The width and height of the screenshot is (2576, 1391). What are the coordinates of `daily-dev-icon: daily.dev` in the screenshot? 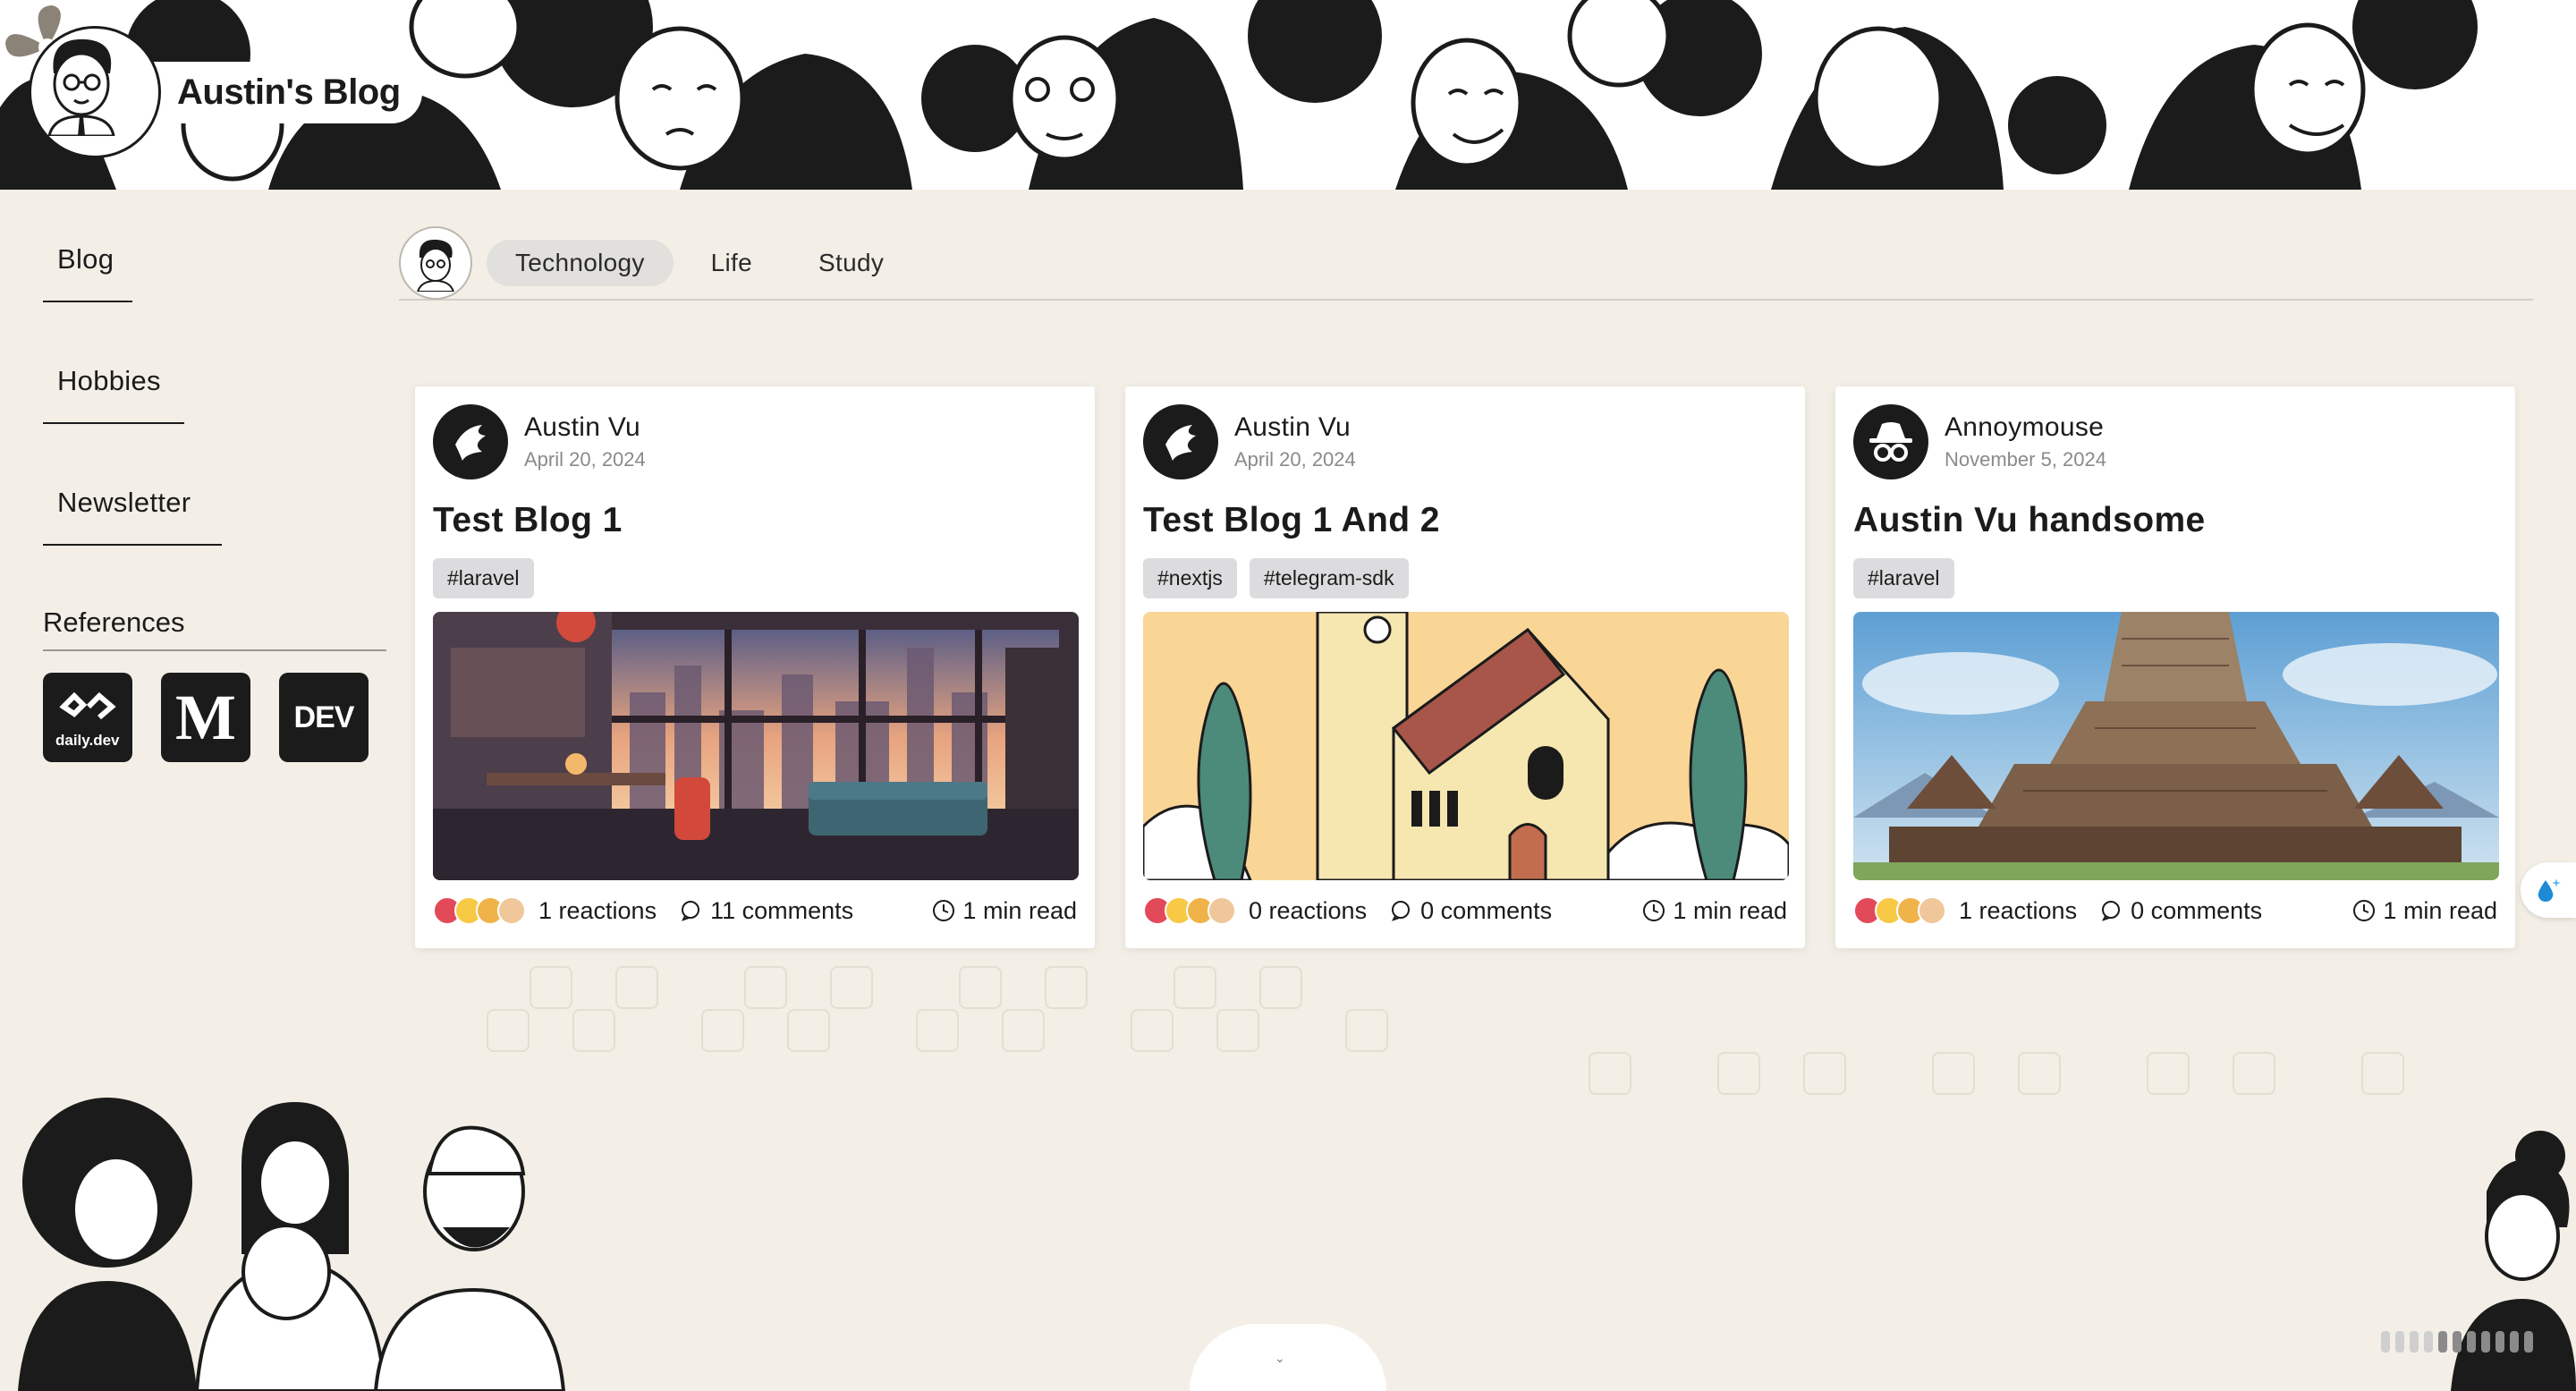 It's located at (87, 717).